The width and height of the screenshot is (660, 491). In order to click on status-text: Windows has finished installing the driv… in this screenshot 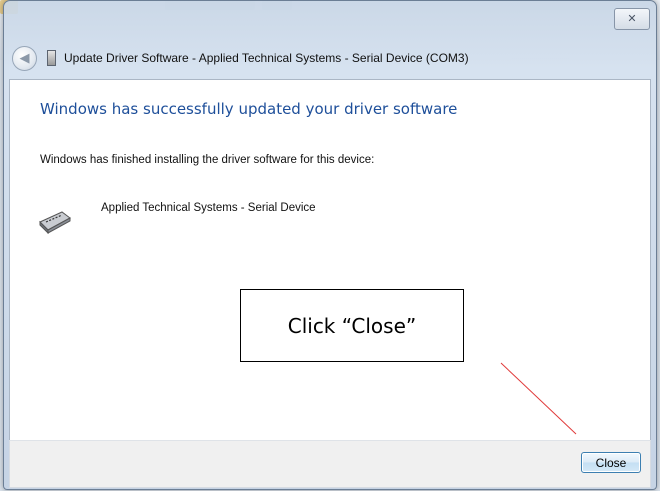, I will do `click(207, 160)`.